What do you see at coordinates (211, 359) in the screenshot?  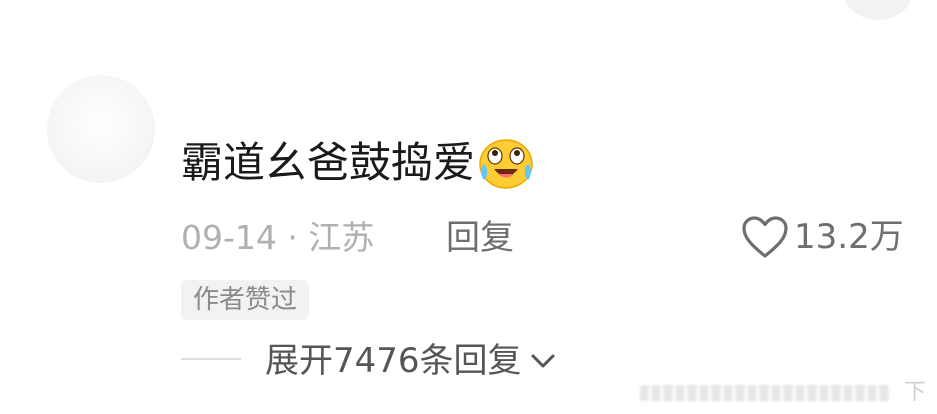 I see `expand-divider` at bounding box center [211, 359].